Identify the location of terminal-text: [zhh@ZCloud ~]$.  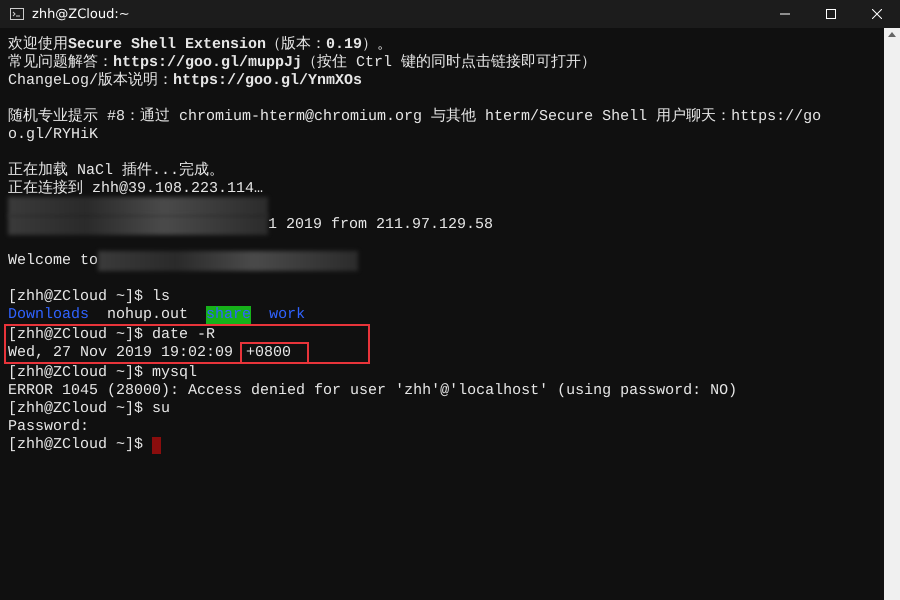
(76, 445).